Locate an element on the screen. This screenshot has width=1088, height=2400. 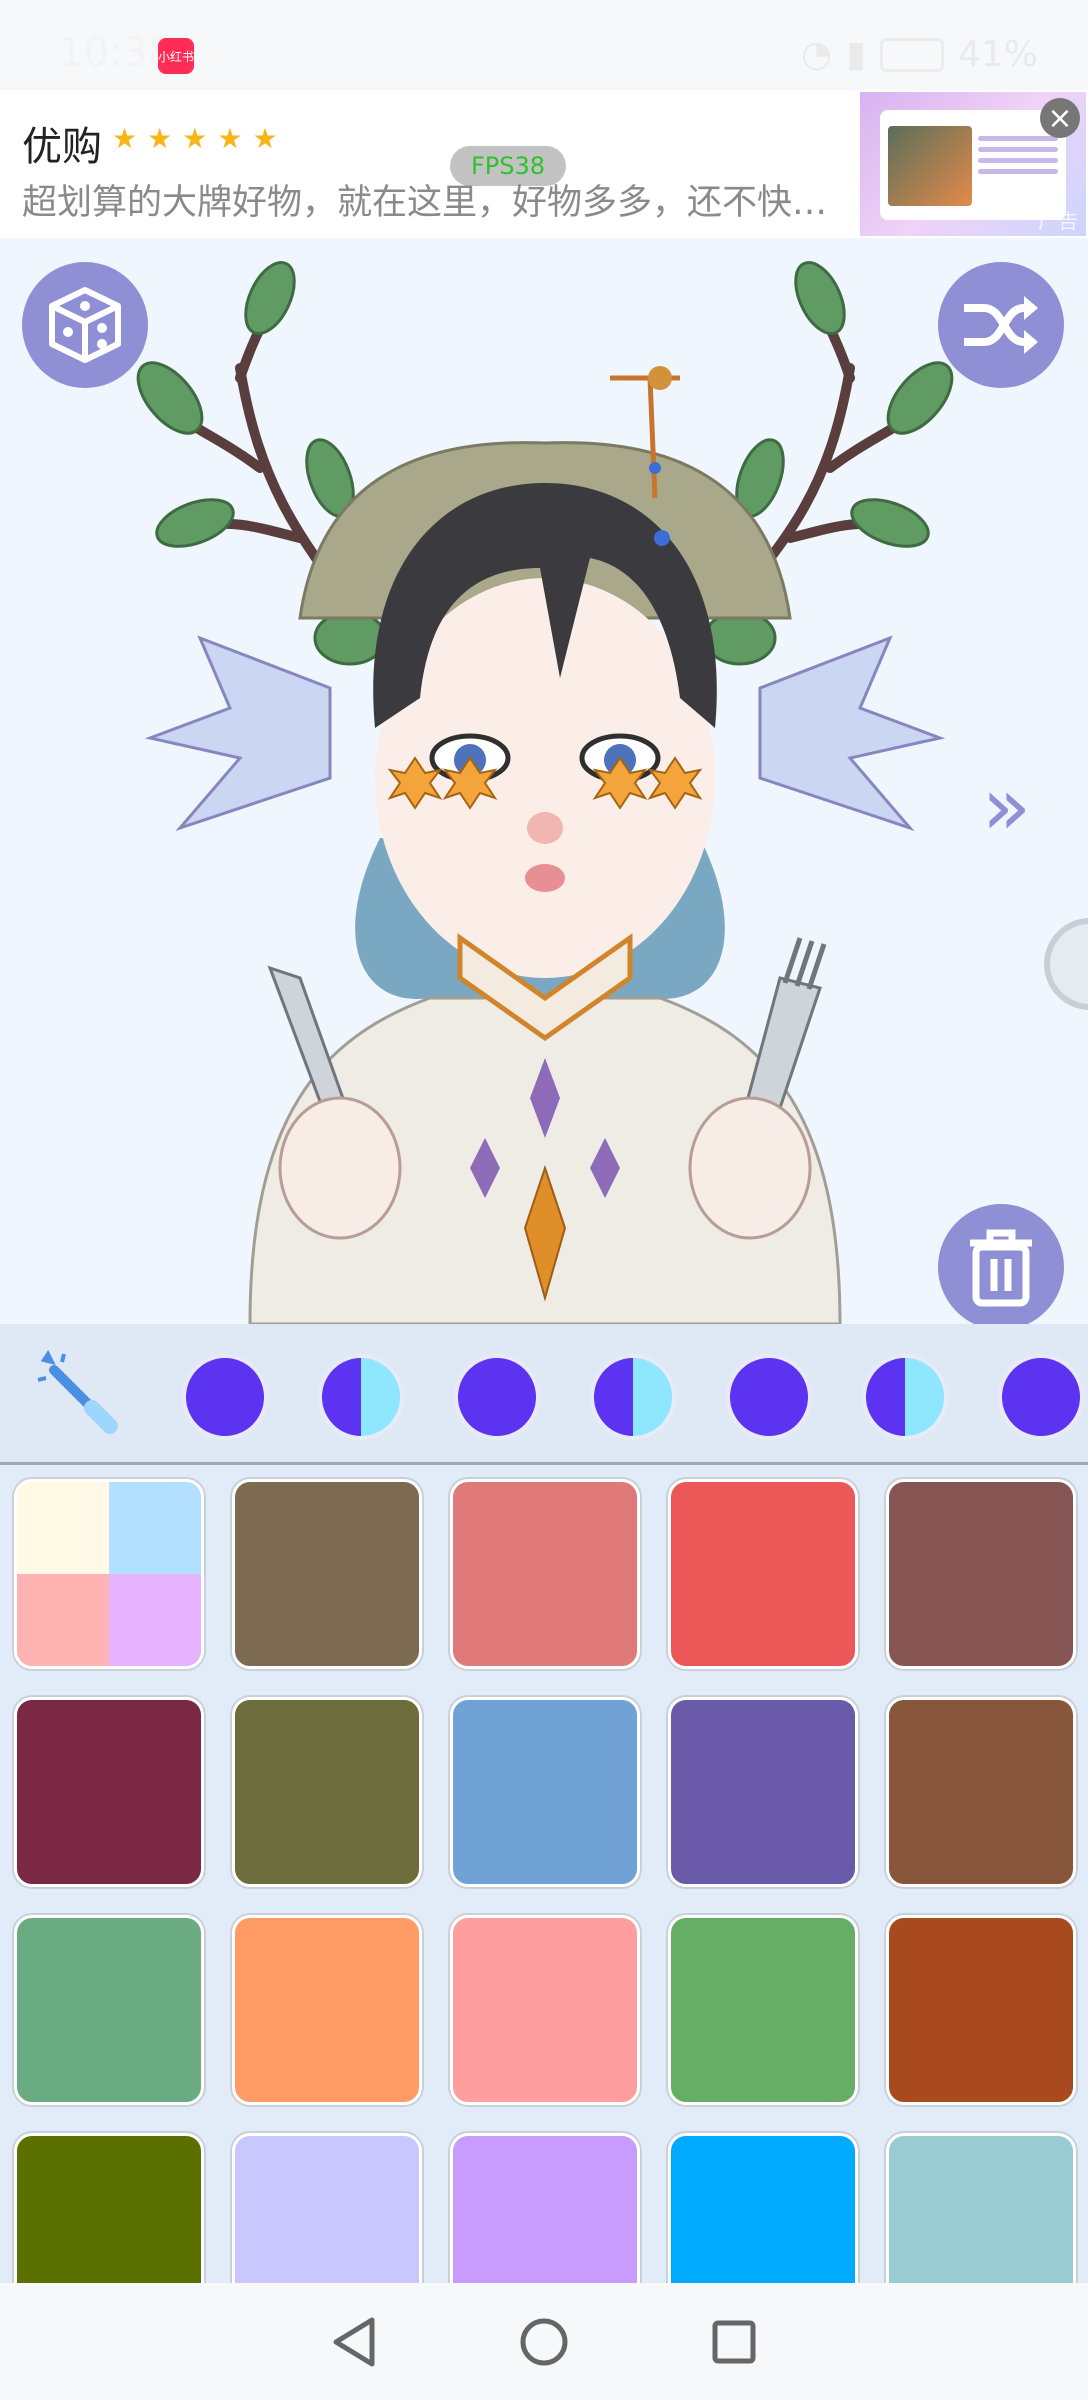
delete-button is located at coordinates (1001, 1264).